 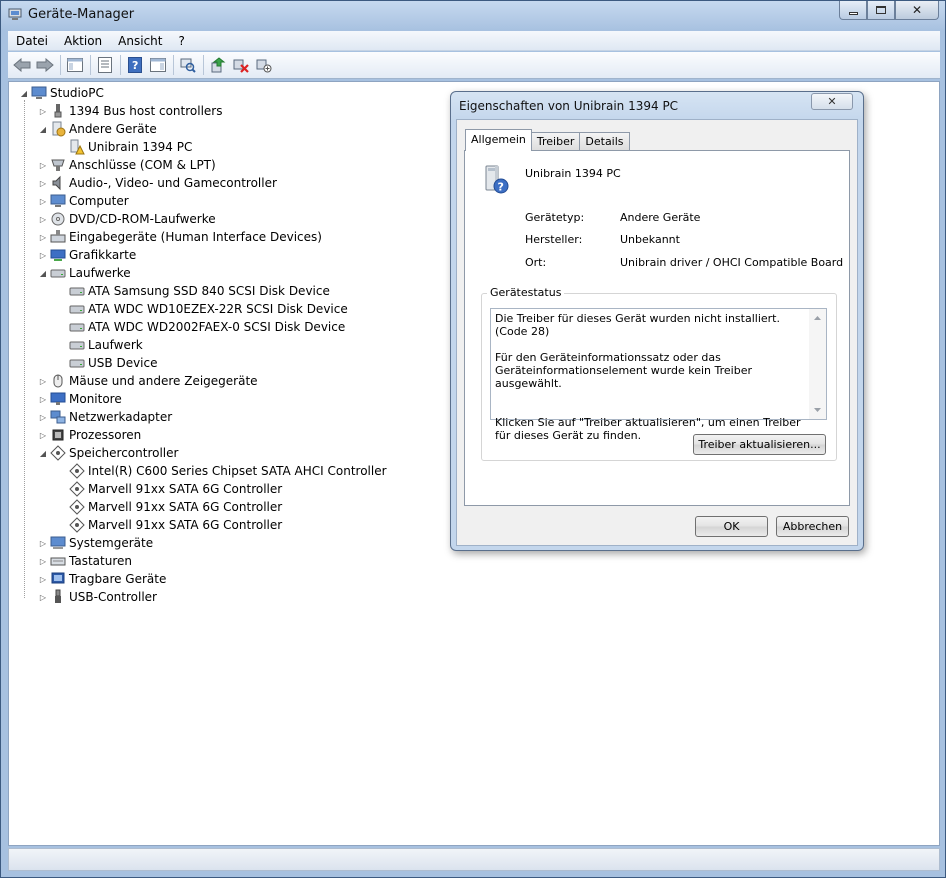 What do you see at coordinates (473, 15) in the screenshot?
I see `title-bar: Geräte-Manager ✕` at bounding box center [473, 15].